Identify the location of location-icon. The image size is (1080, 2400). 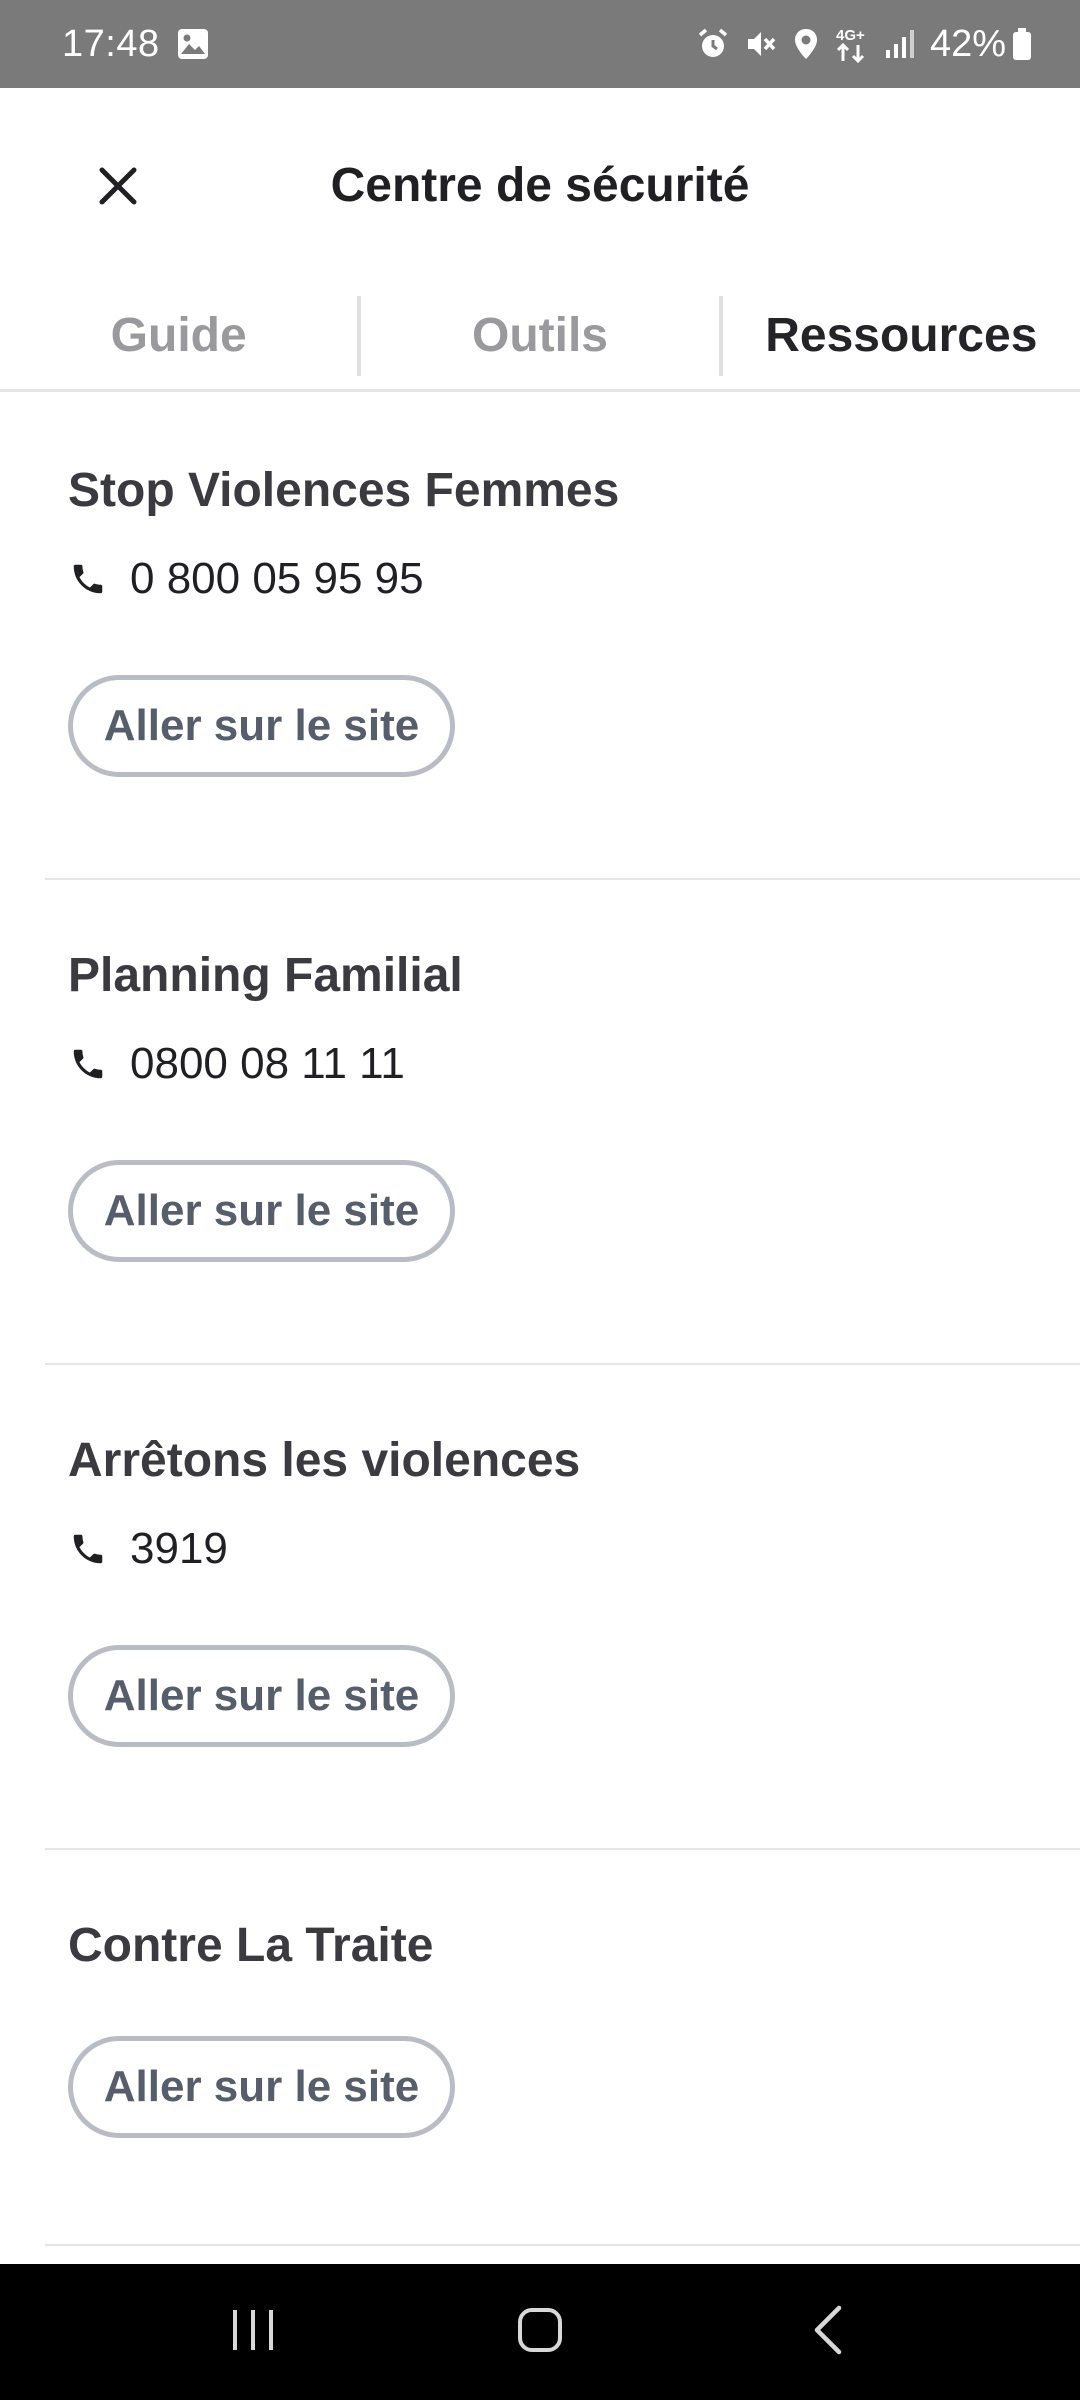
(806, 44).